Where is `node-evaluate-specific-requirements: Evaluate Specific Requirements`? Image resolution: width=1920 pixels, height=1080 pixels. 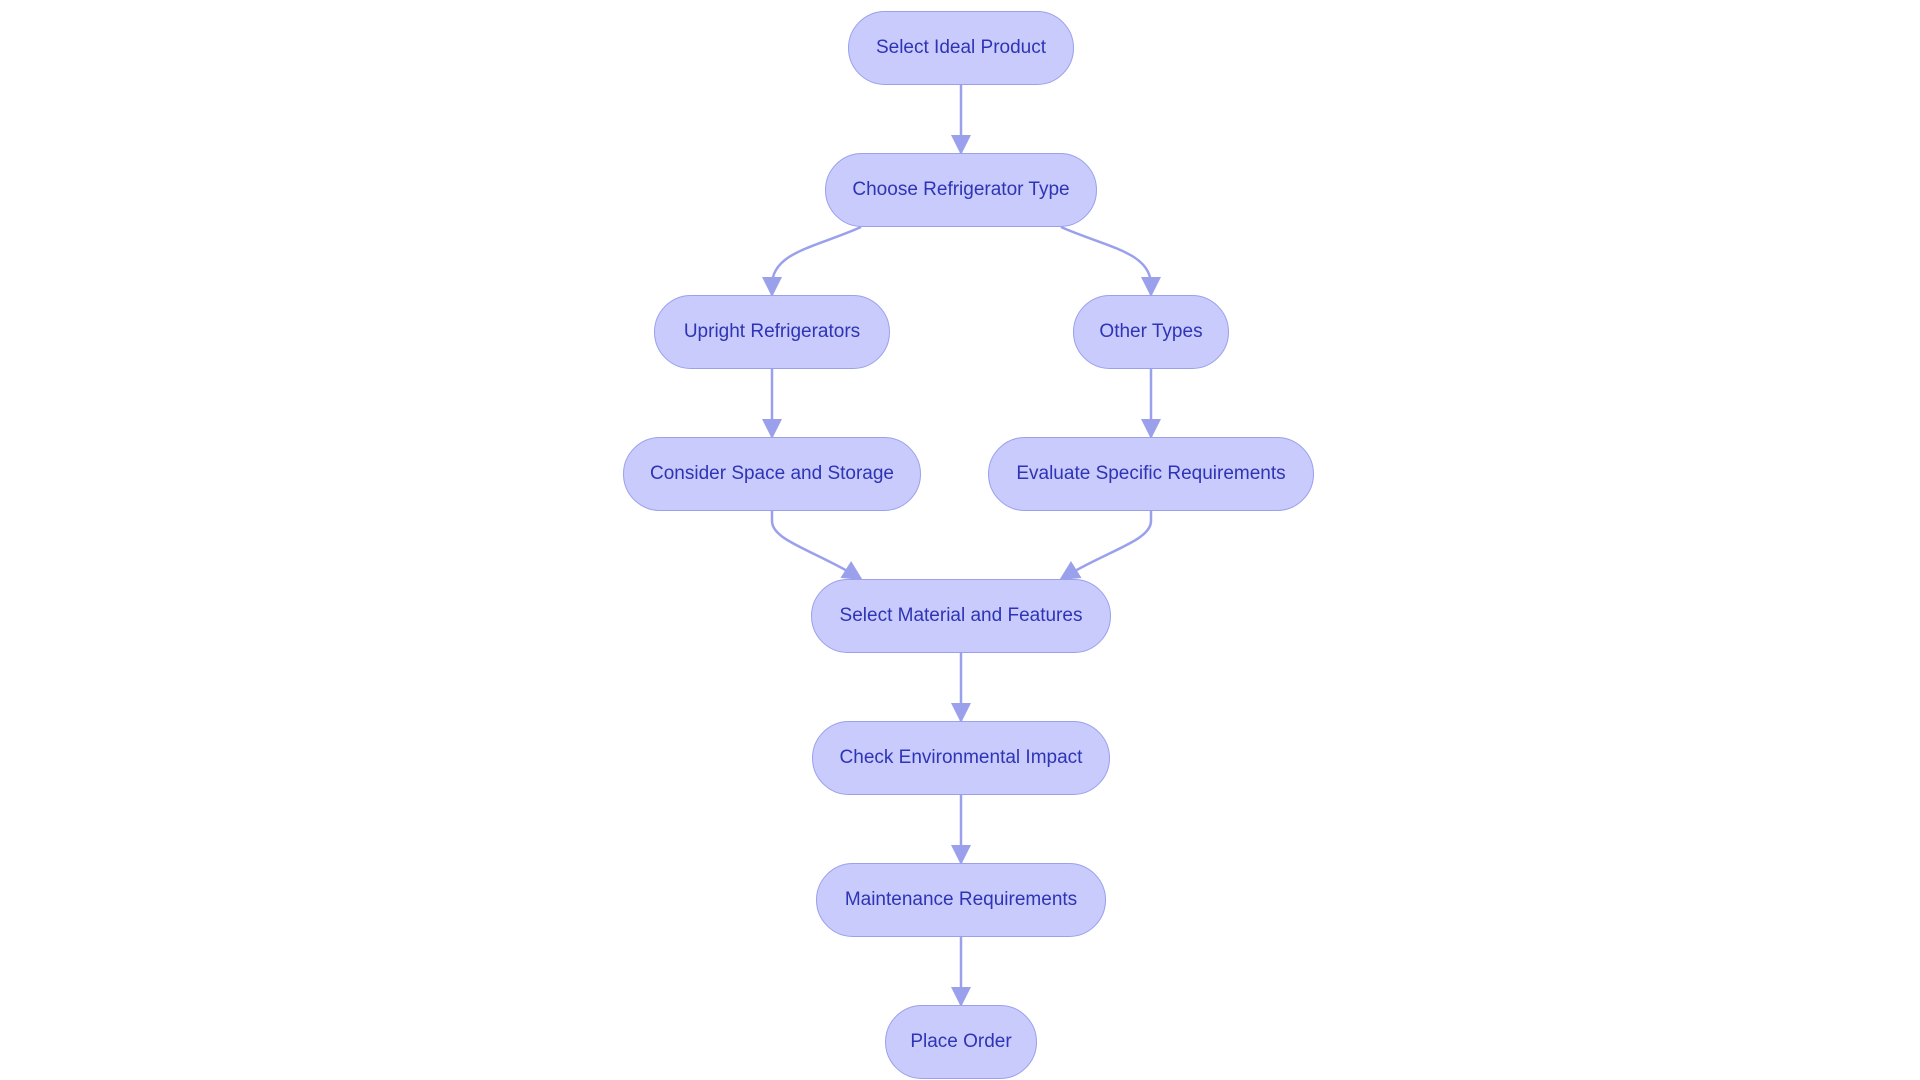
node-evaluate-specific-requirements: Evaluate Specific Requirements is located at coordinates (1151, 474).